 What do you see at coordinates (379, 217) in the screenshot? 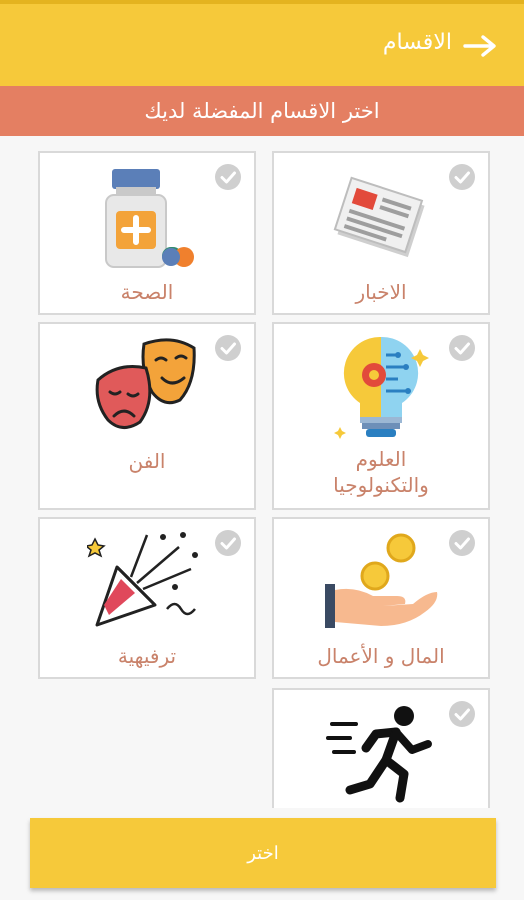
I see `newspaper-icon` at bounding box center [379, 217].